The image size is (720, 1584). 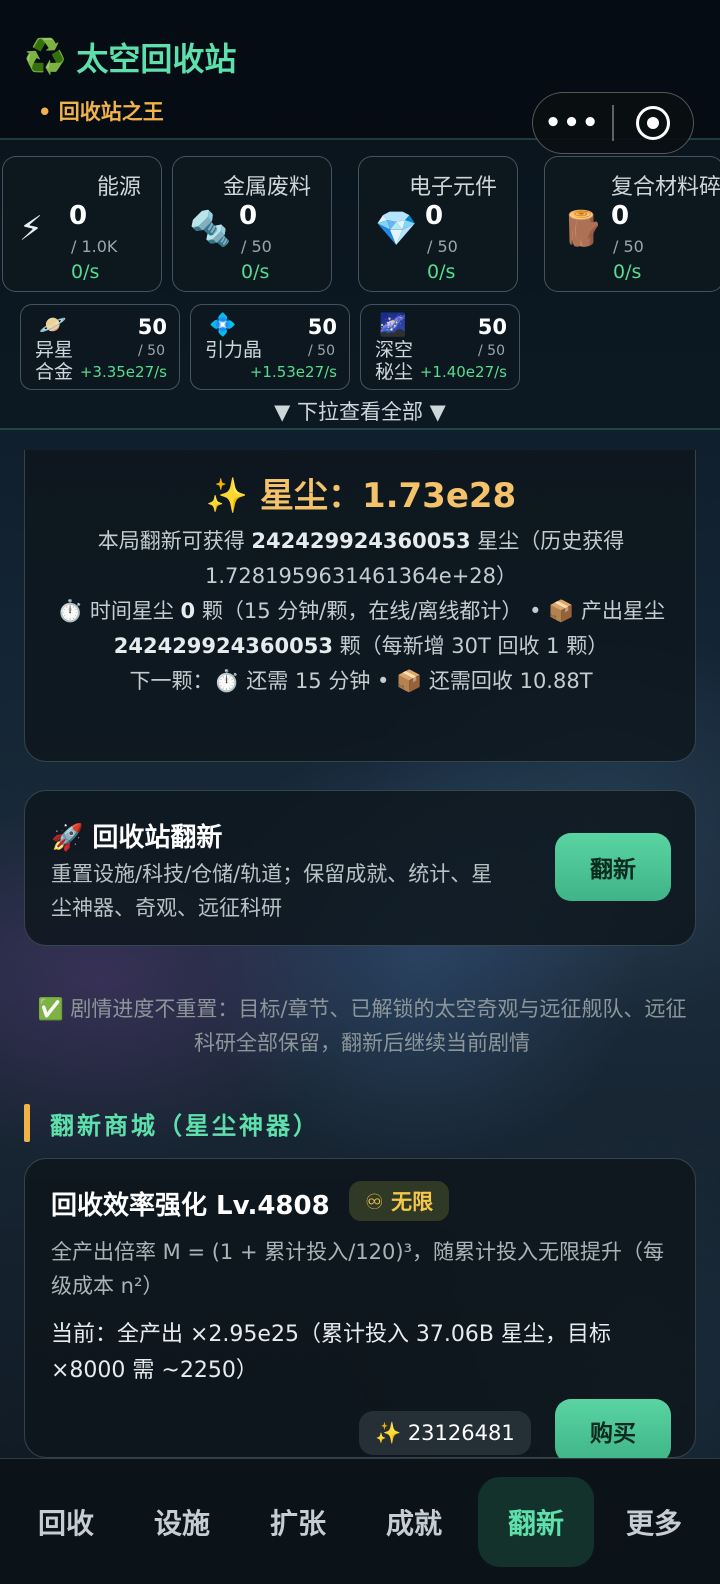 What do you see at coordinates (123, 372) in the screenshot?
I see `special-resource-rate: +3.35e27/s` at bounding box center [123, 372].